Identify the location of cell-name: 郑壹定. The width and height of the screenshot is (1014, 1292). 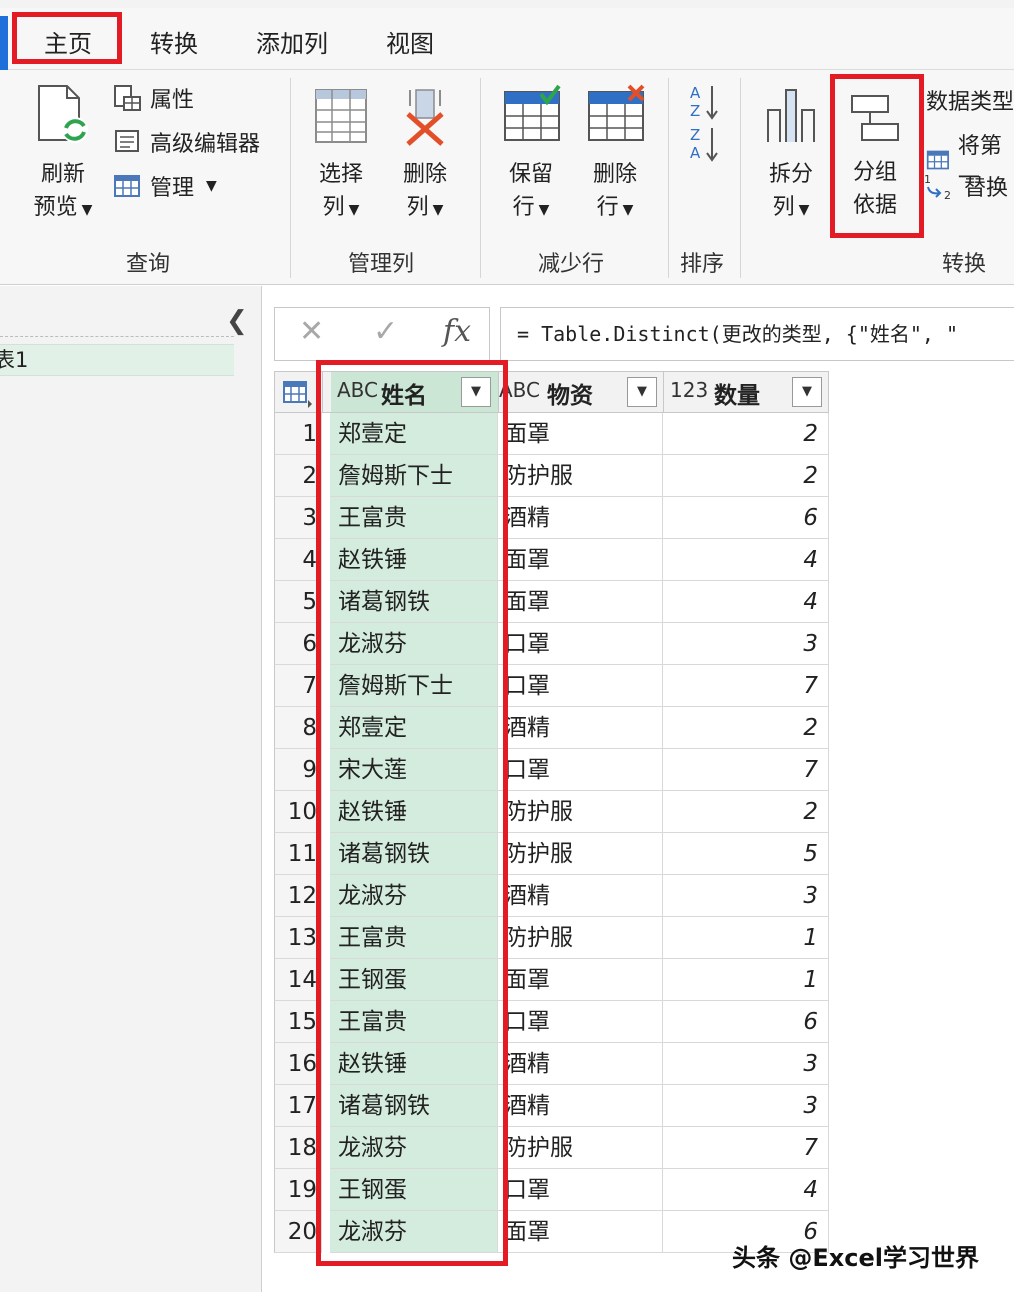
(414, 434).